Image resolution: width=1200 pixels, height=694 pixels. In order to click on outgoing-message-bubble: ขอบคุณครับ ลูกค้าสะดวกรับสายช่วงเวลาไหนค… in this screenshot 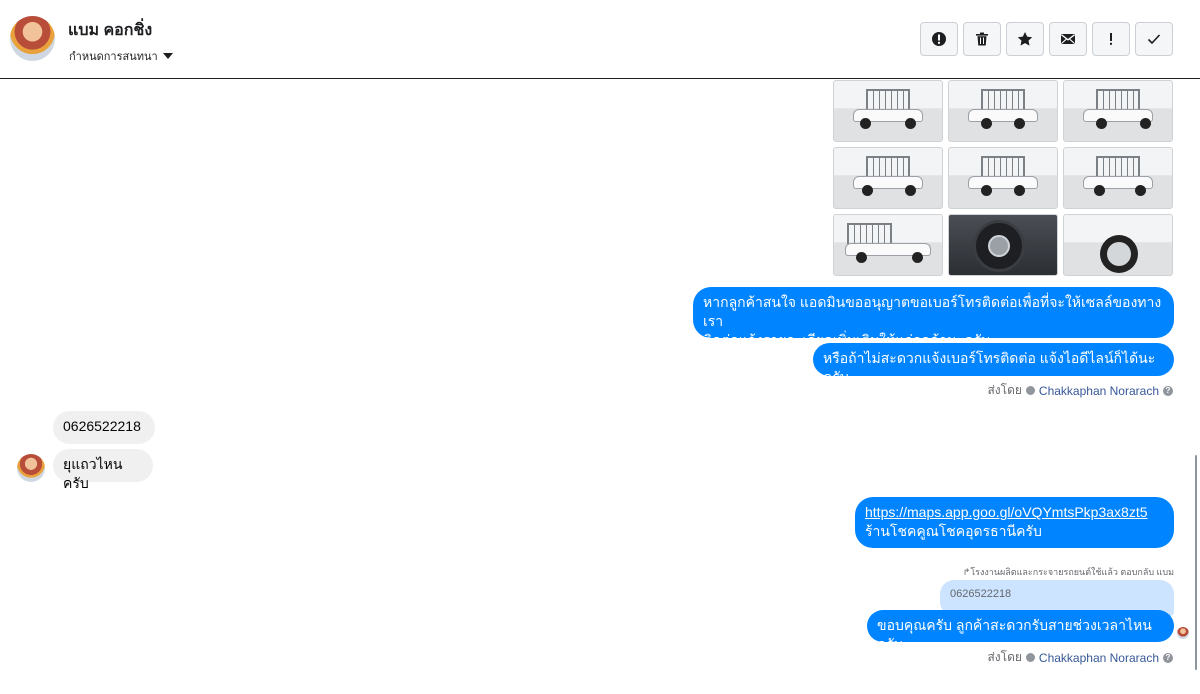, I will do `click(1020, 631)`.